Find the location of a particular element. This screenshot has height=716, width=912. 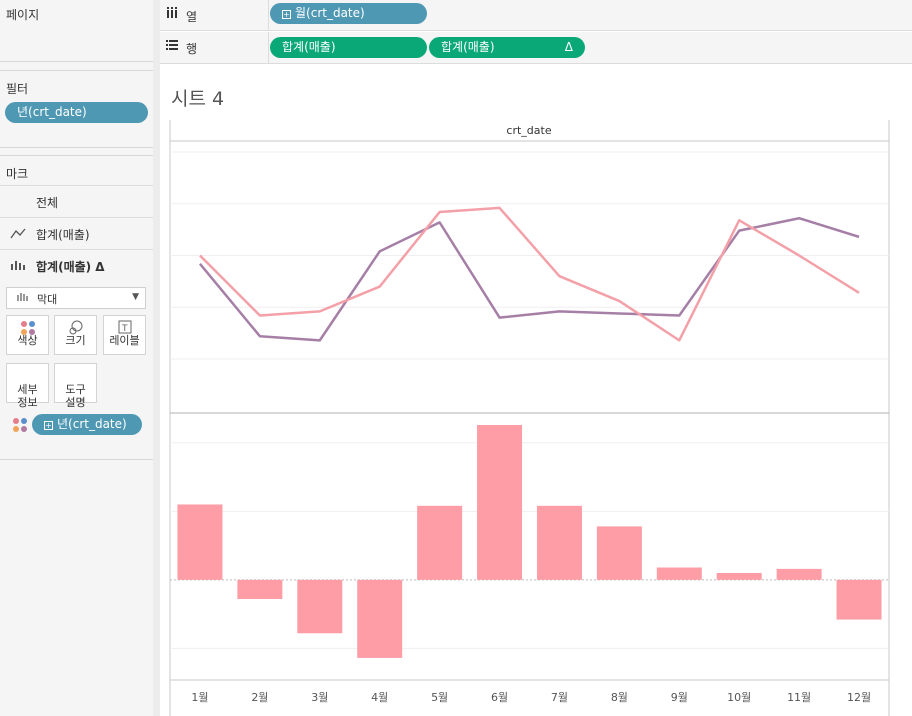

marks-row-line: 합계(매출) is located at coordinates (76, 233).